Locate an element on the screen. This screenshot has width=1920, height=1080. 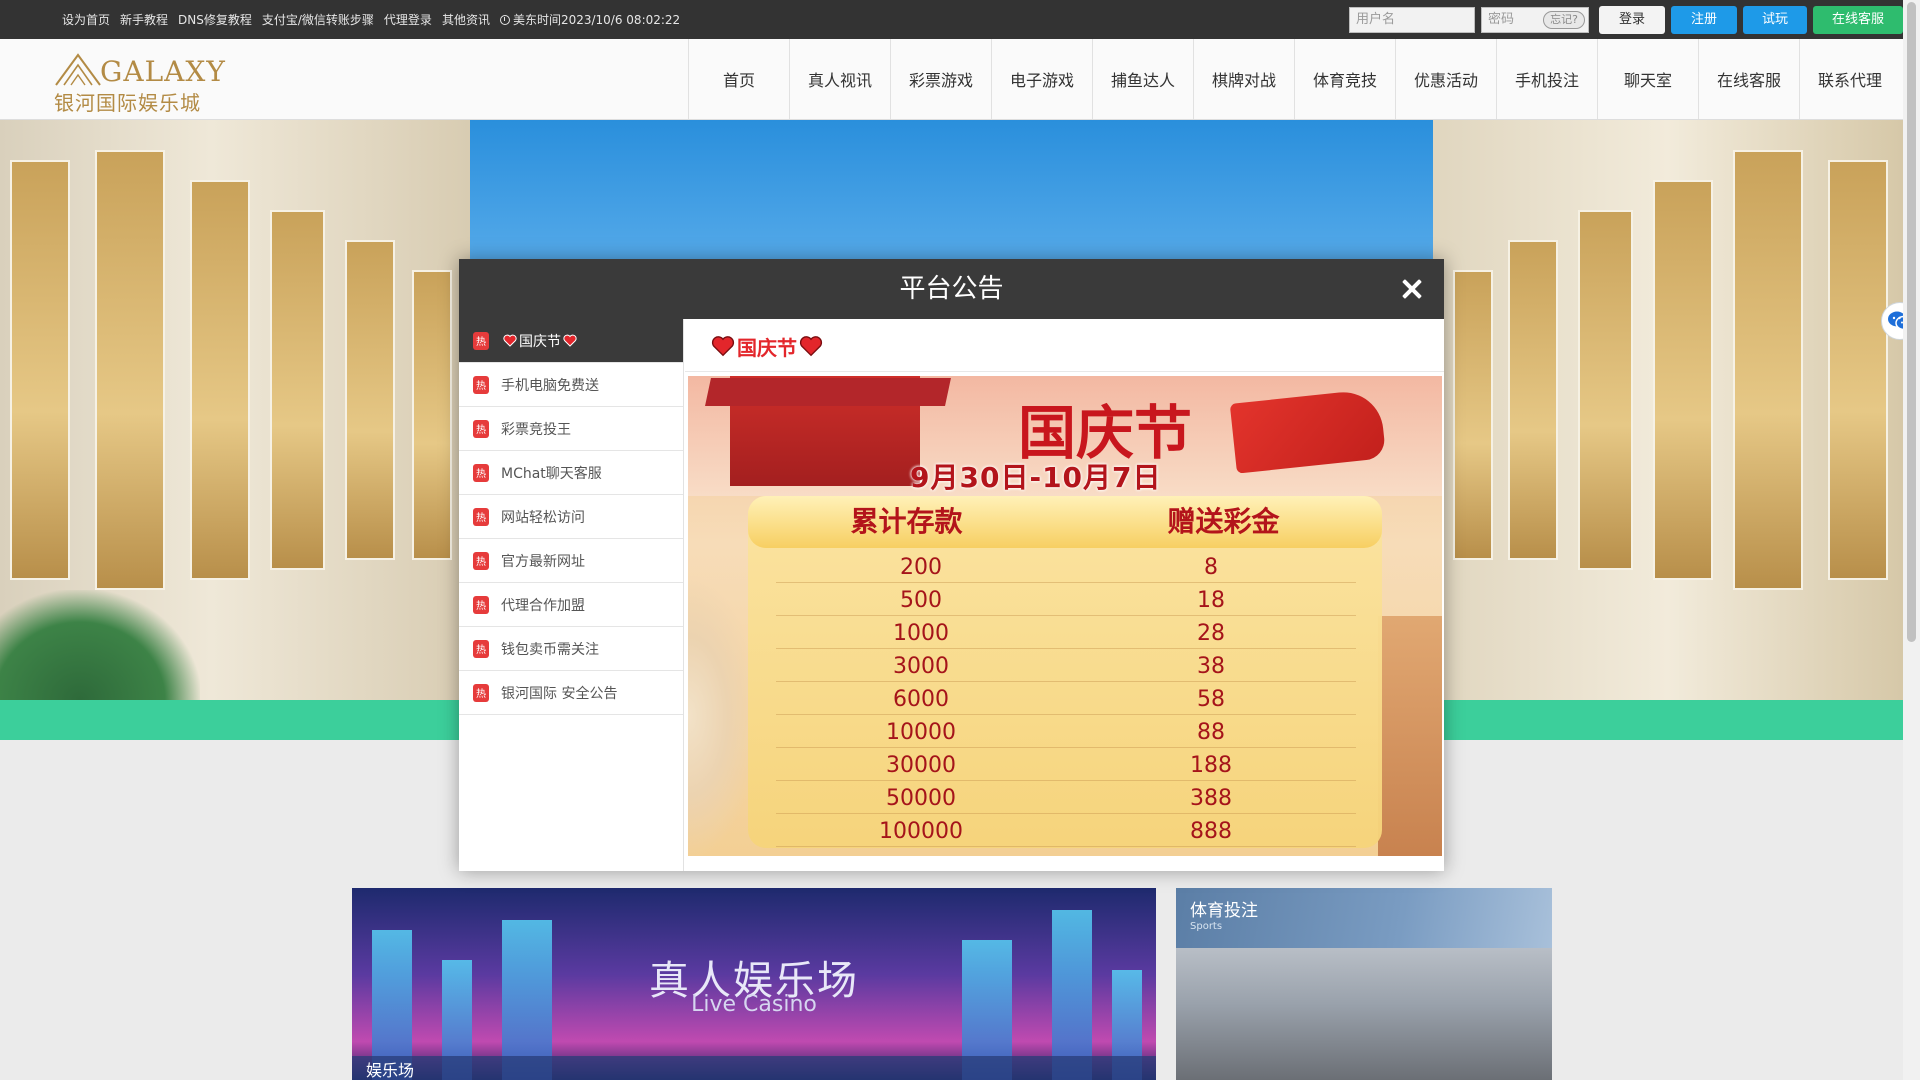
deposit-cell: 100000 is located at coordinates (921, 831).